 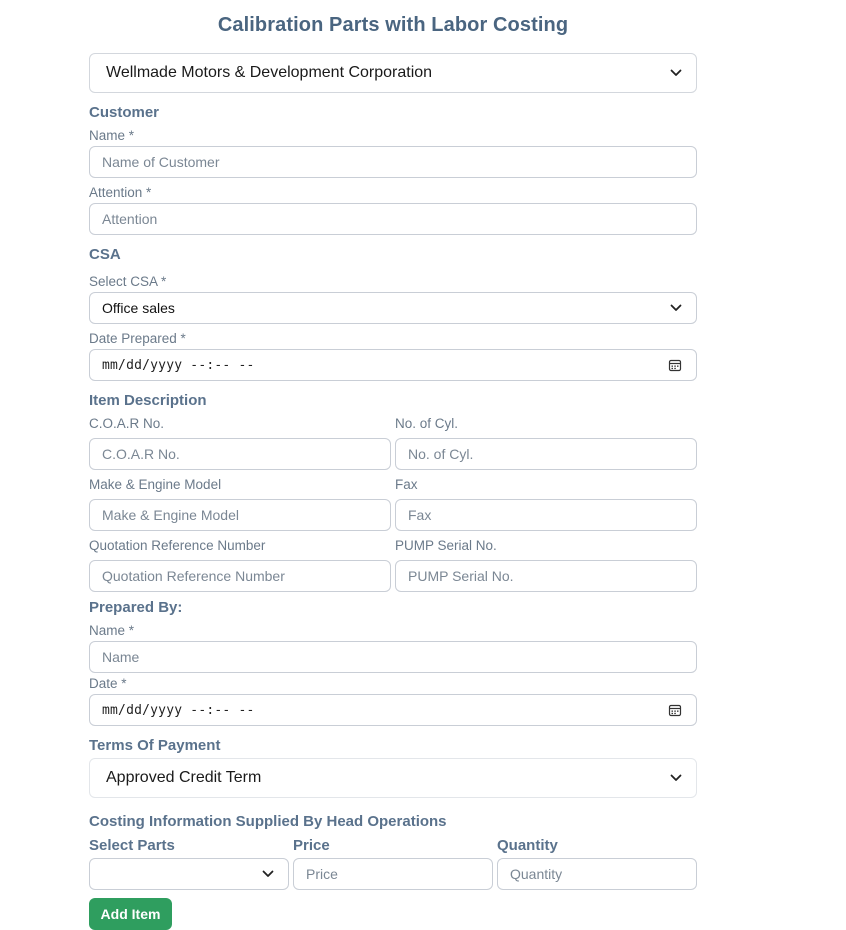 What do you see at coordinates (155, 745) in the screenshot?
I see `terms-section-title: Terms Of Payment` at bounding box center [155, 745].